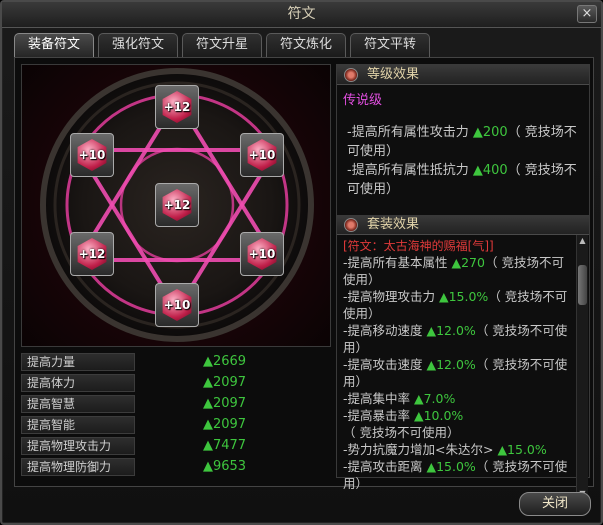 Image resolution: width=603 pixels, height=525 pixels. What do you see at coordinates (456, 271) in the screenshot?
I see `set-effect-line: -提高所有基本属性 ▲270（ 竞技场不可使用）` at bounding box center [456, 271].